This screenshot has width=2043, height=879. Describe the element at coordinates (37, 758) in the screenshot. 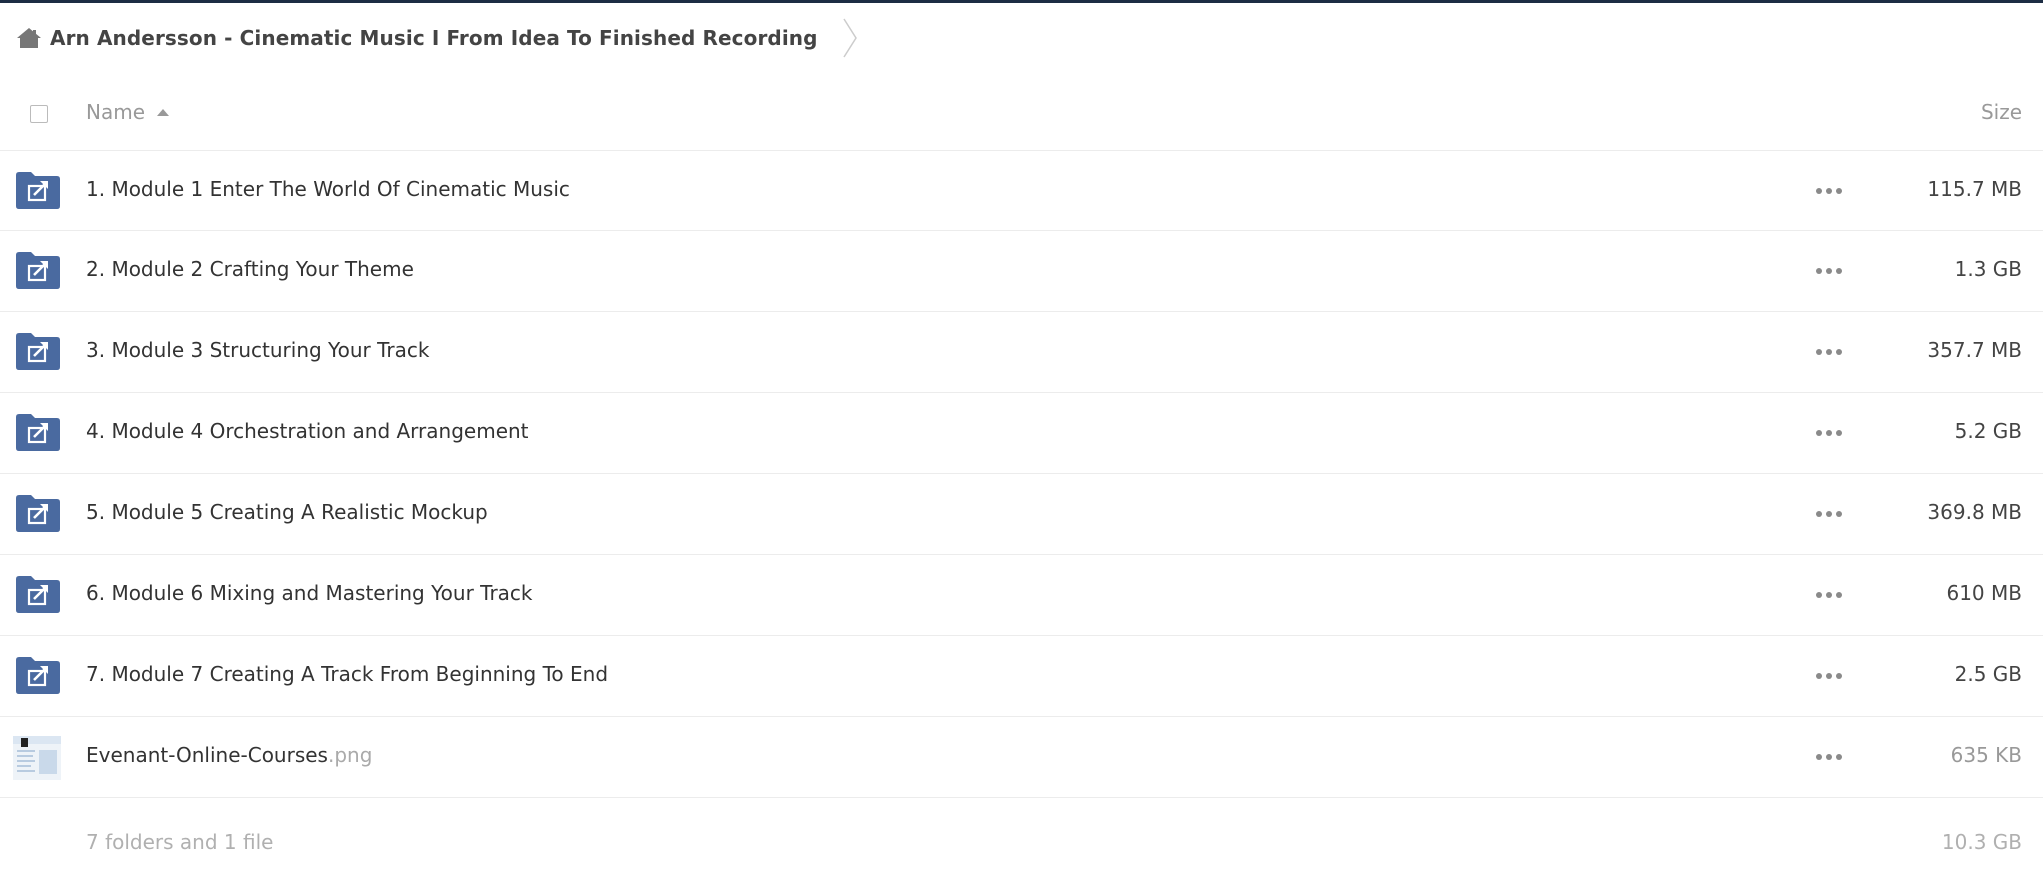

I see `image-thumbnail` at that location.